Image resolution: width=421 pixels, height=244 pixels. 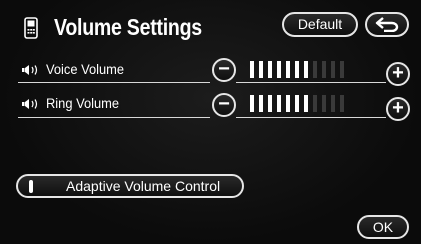 What do you see at coordinates (224, 105) in the screenshot?
I see `ring-volume-decrease-button: −` at bounding box center [224, 105].